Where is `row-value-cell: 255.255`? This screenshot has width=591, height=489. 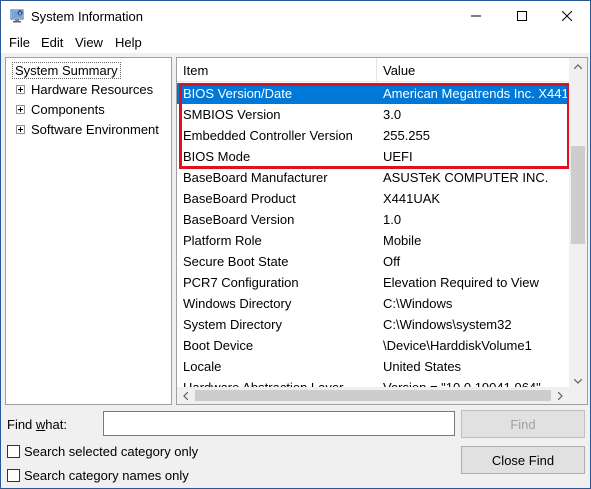 row-value-cell: 255.255 is located at coordinates (406, 135).